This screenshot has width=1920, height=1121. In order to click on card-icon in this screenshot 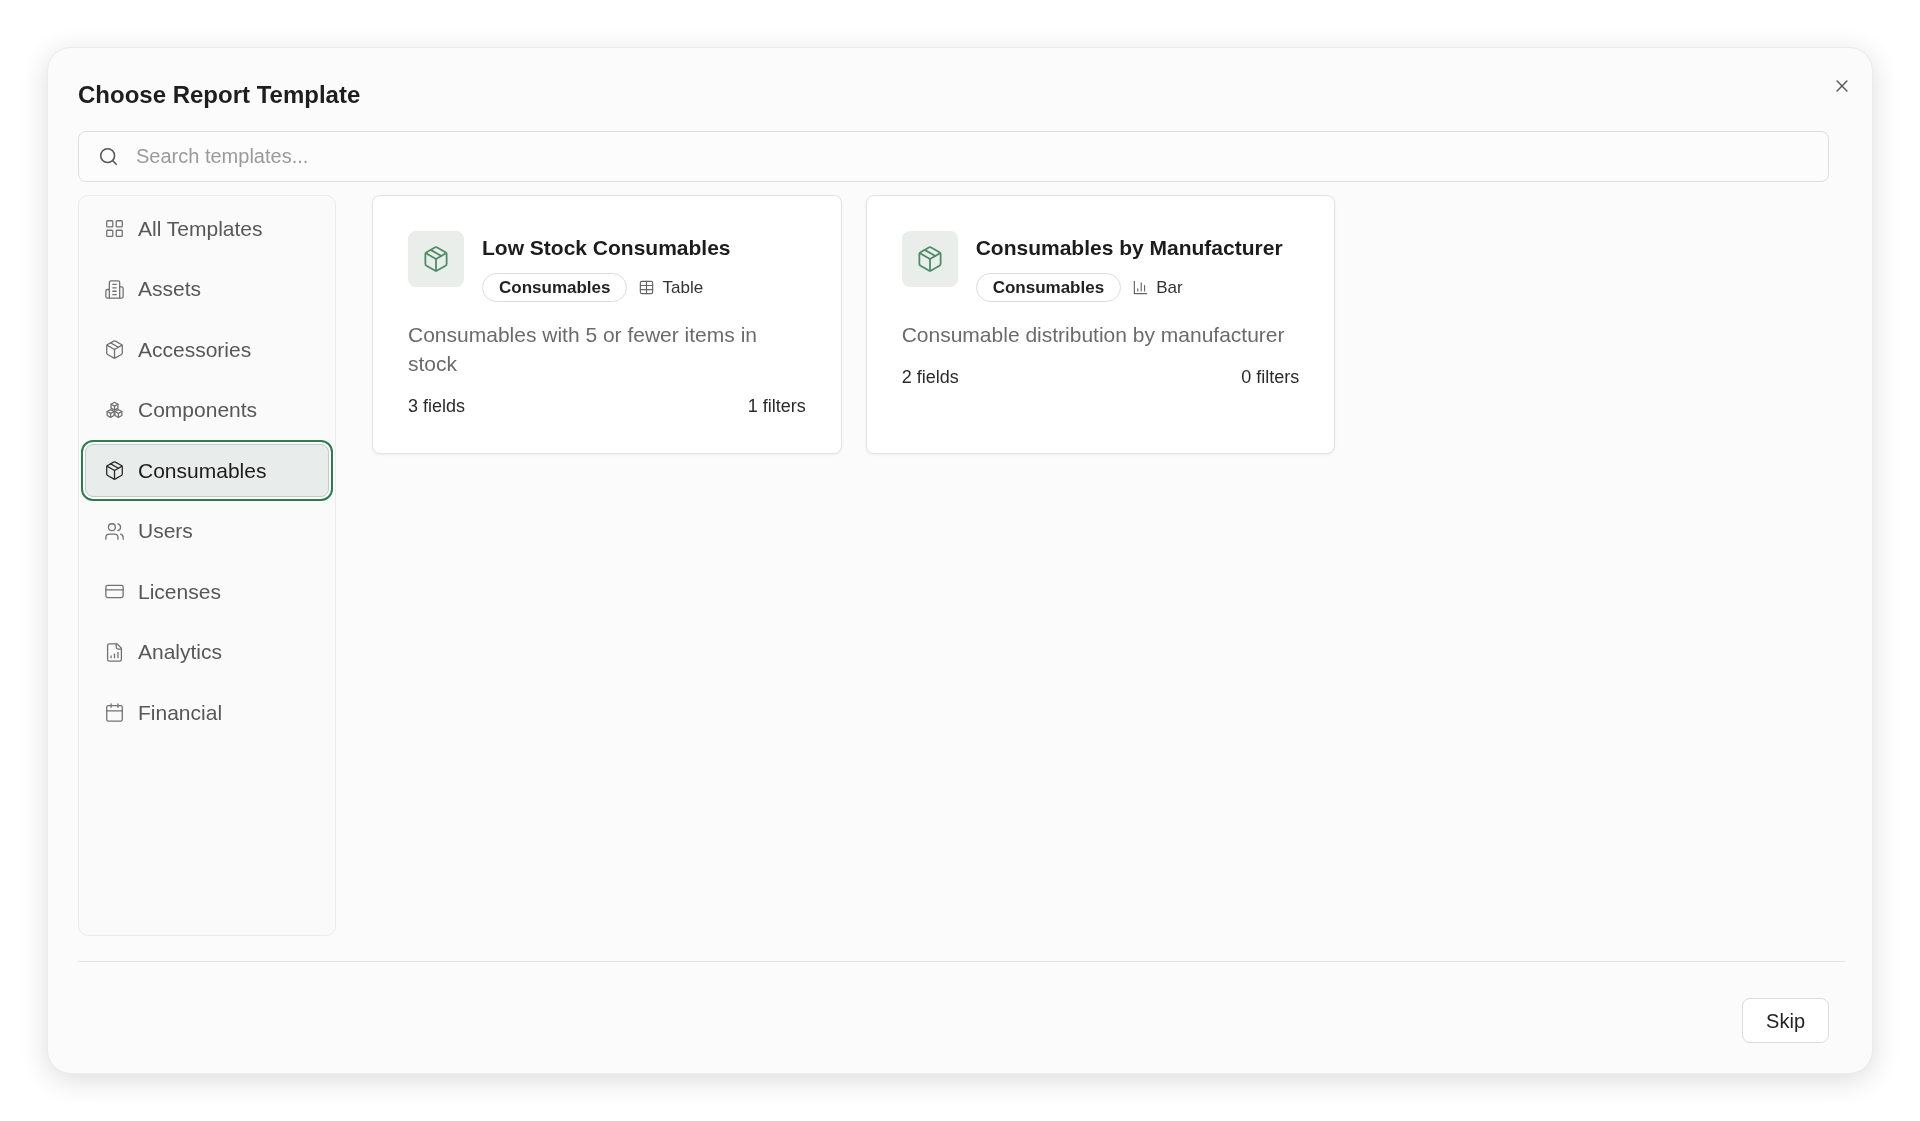, I will do `click(114, 591)`.